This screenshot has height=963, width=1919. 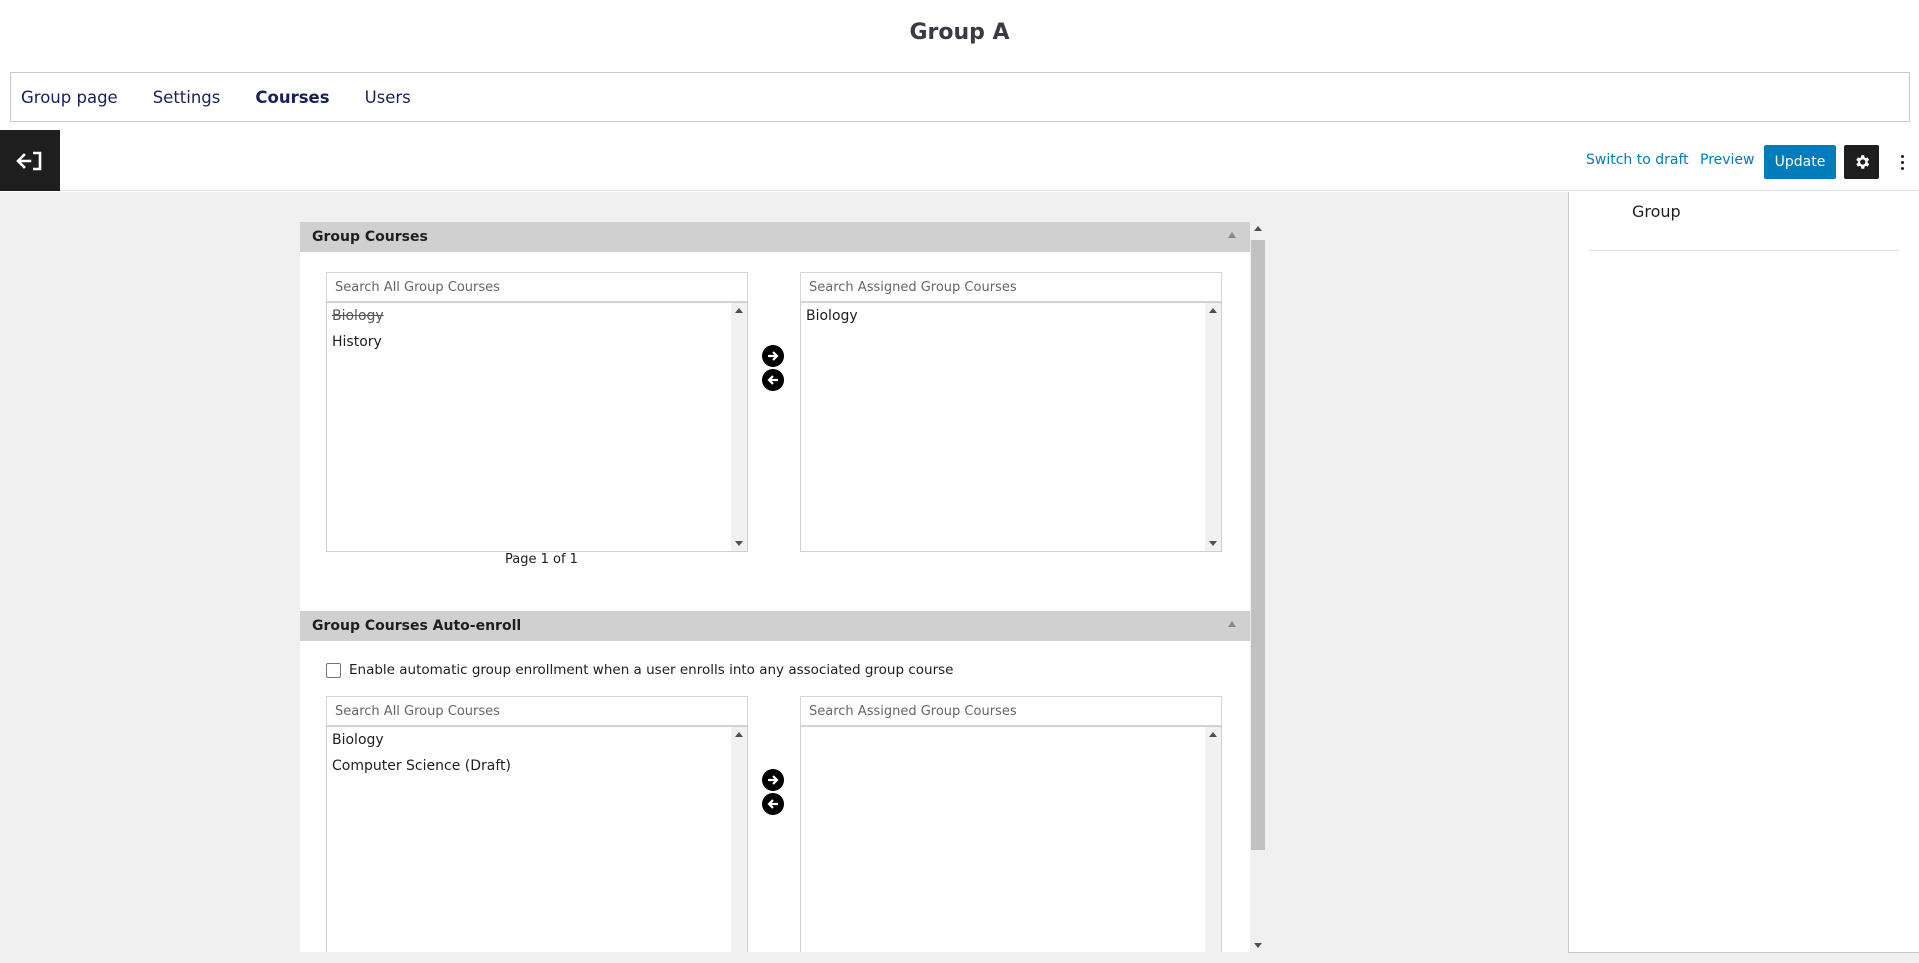 What do you see at coordinates (537, 287) in the screenshot?
I see `search-all-courses-input` at bounding box center [537, 287].